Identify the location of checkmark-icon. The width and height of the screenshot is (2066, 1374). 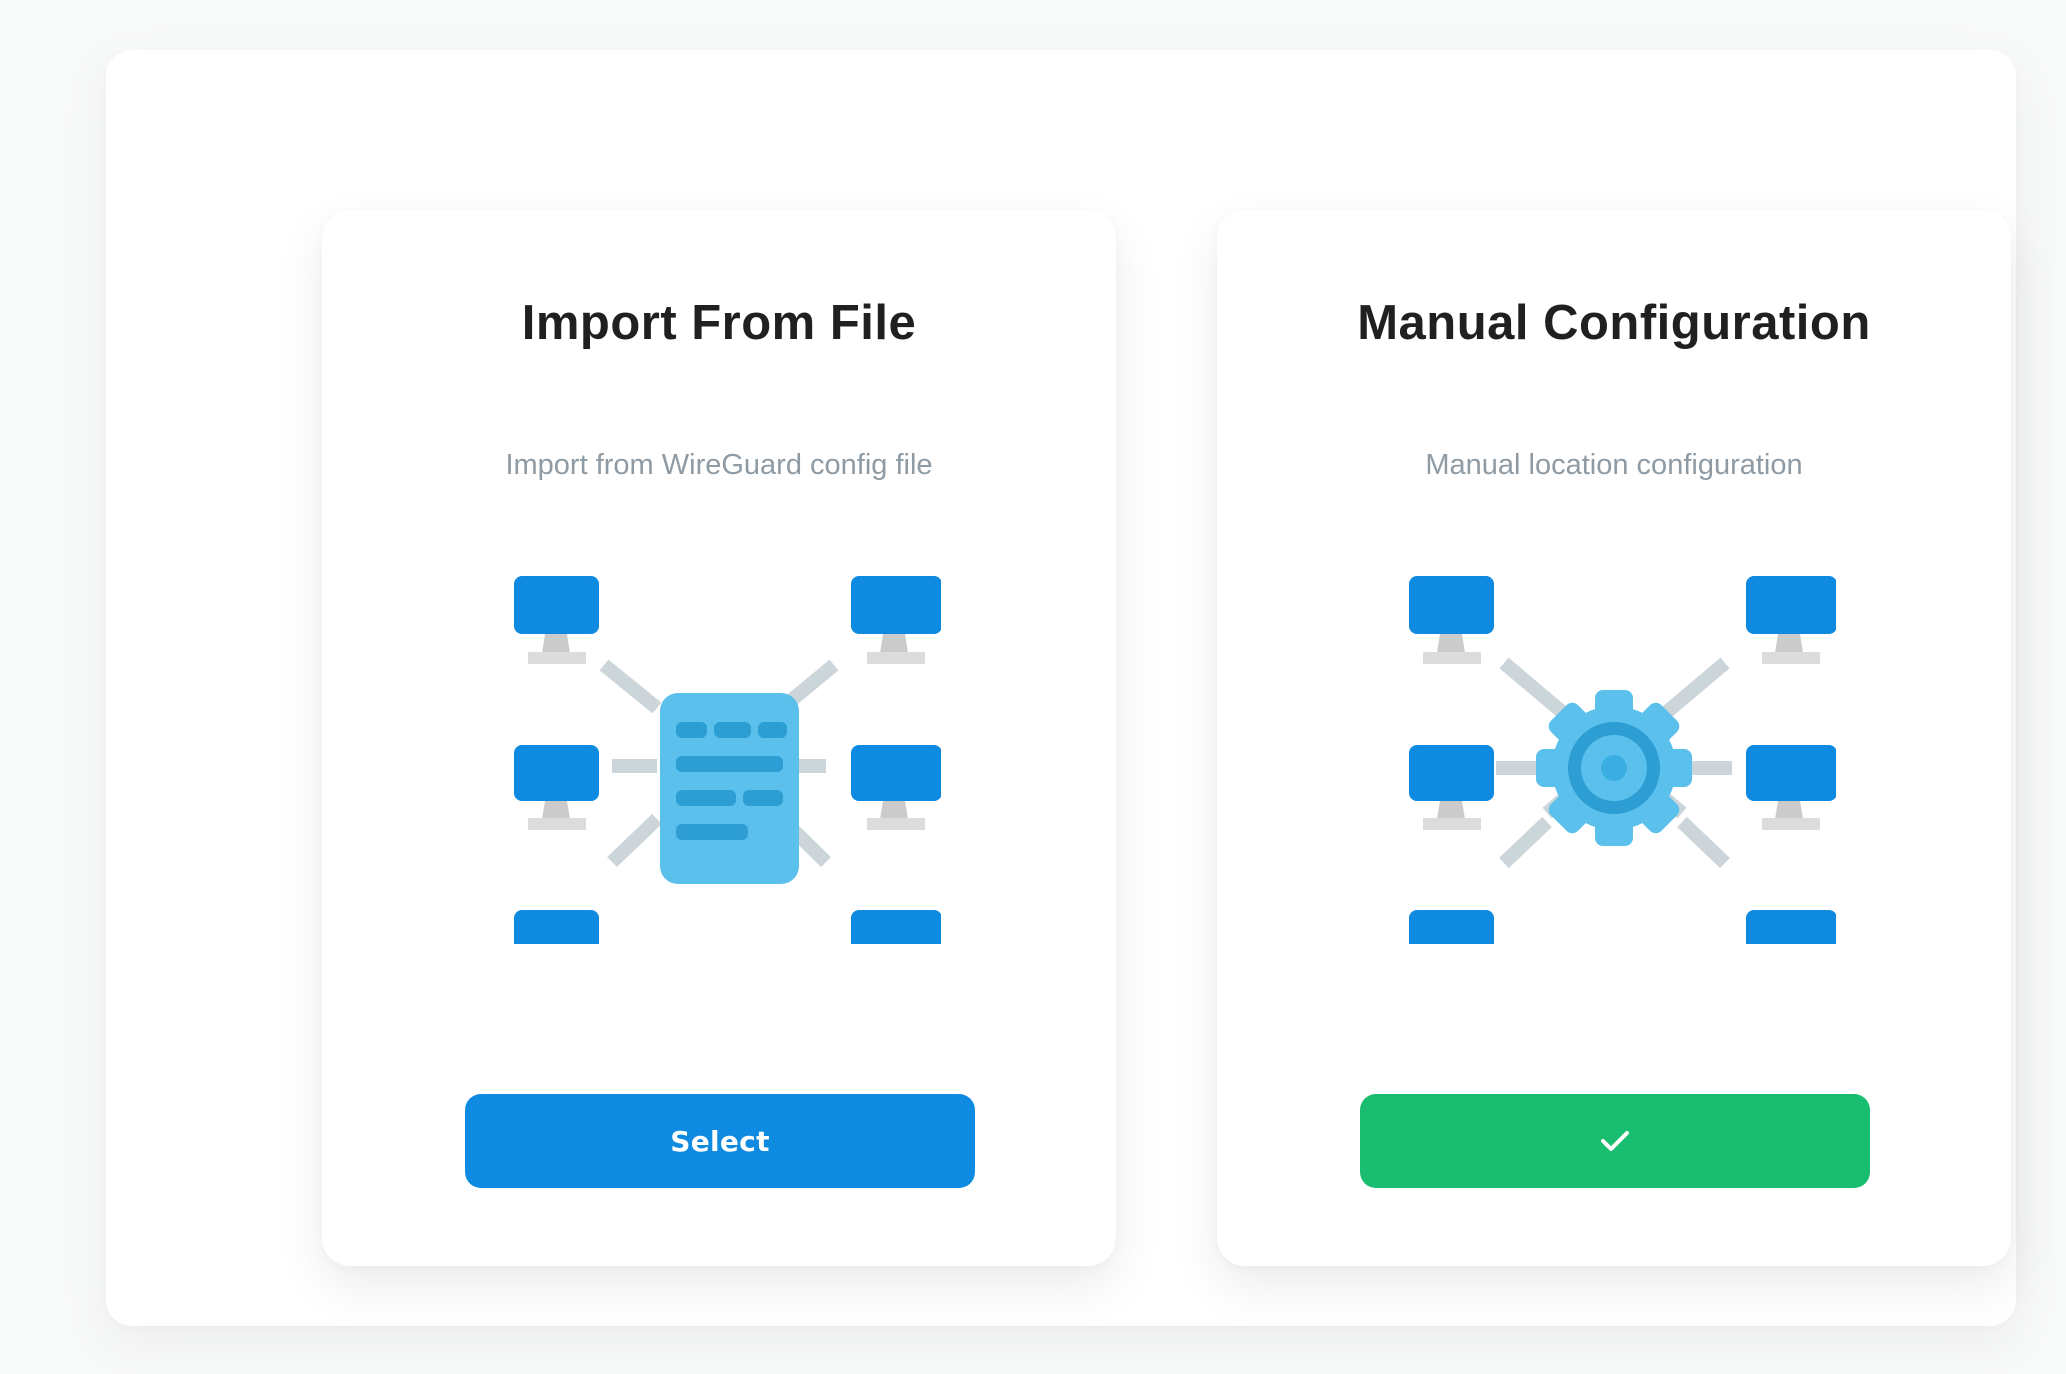
(1615, 1141).